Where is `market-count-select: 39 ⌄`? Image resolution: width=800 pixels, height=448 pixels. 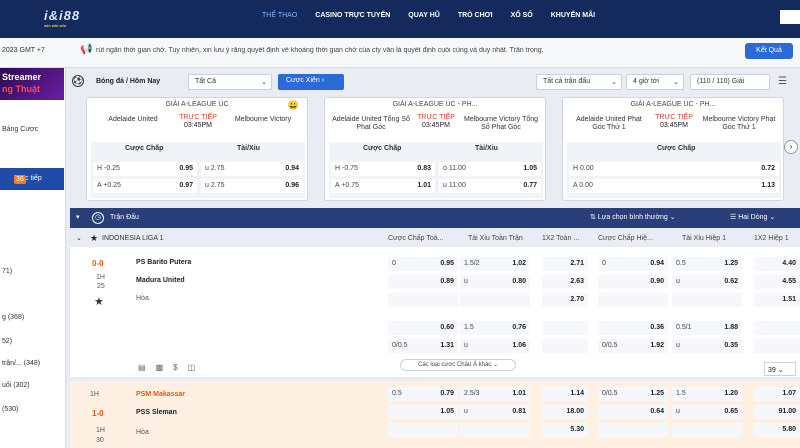
market-count-select: 39 ⌄ is located at coordinates (780, 369).